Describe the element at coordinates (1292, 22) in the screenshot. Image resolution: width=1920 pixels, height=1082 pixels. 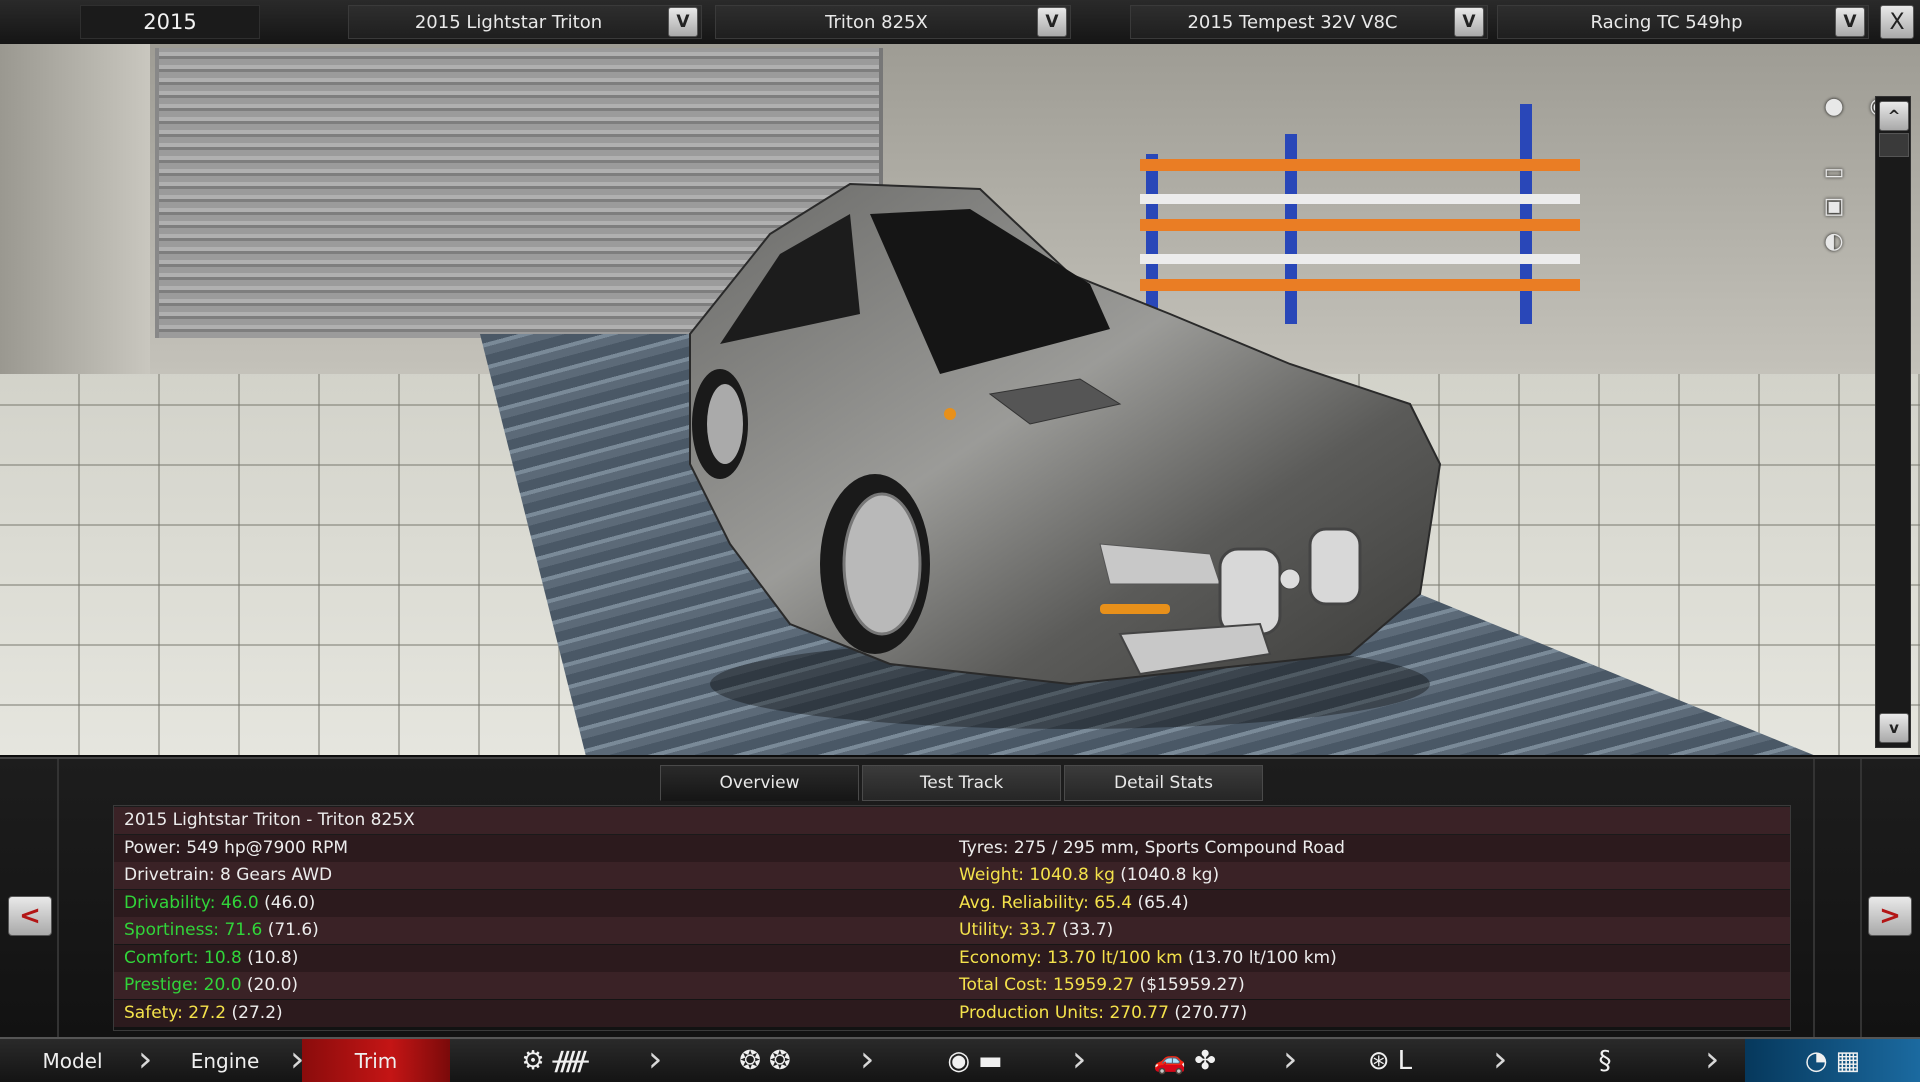
I see `engine-family-label: 2015 Tempest 32V V8C` at that location.